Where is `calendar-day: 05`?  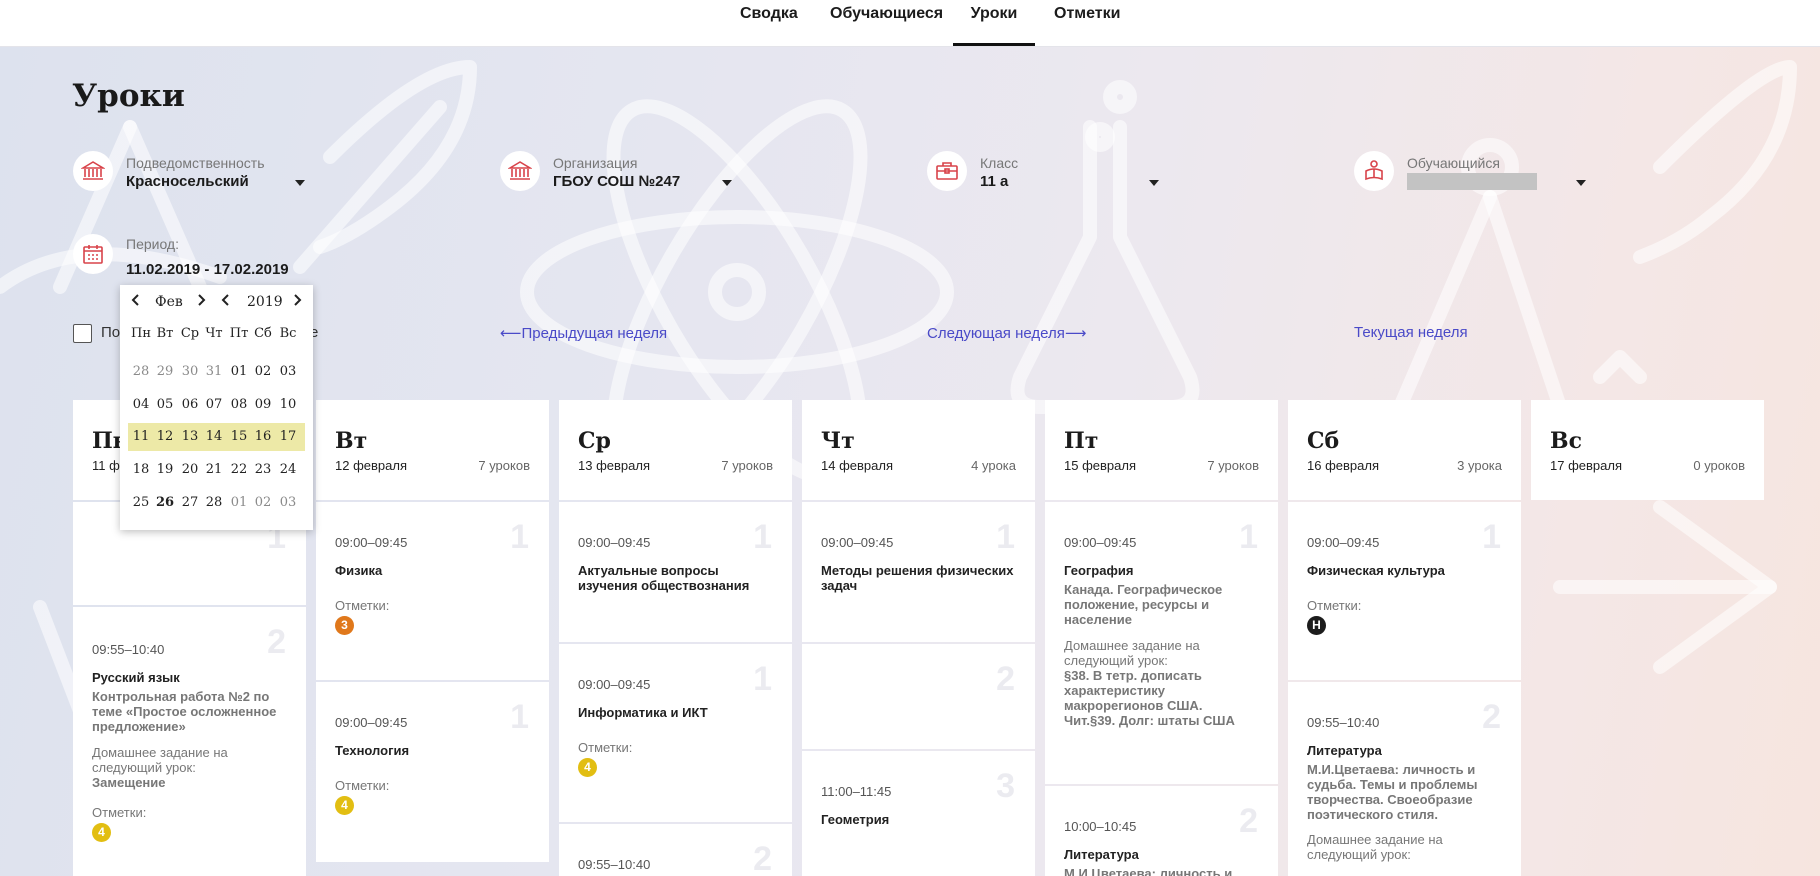
calendar-day: 05 is located at coordinates (165, 404).